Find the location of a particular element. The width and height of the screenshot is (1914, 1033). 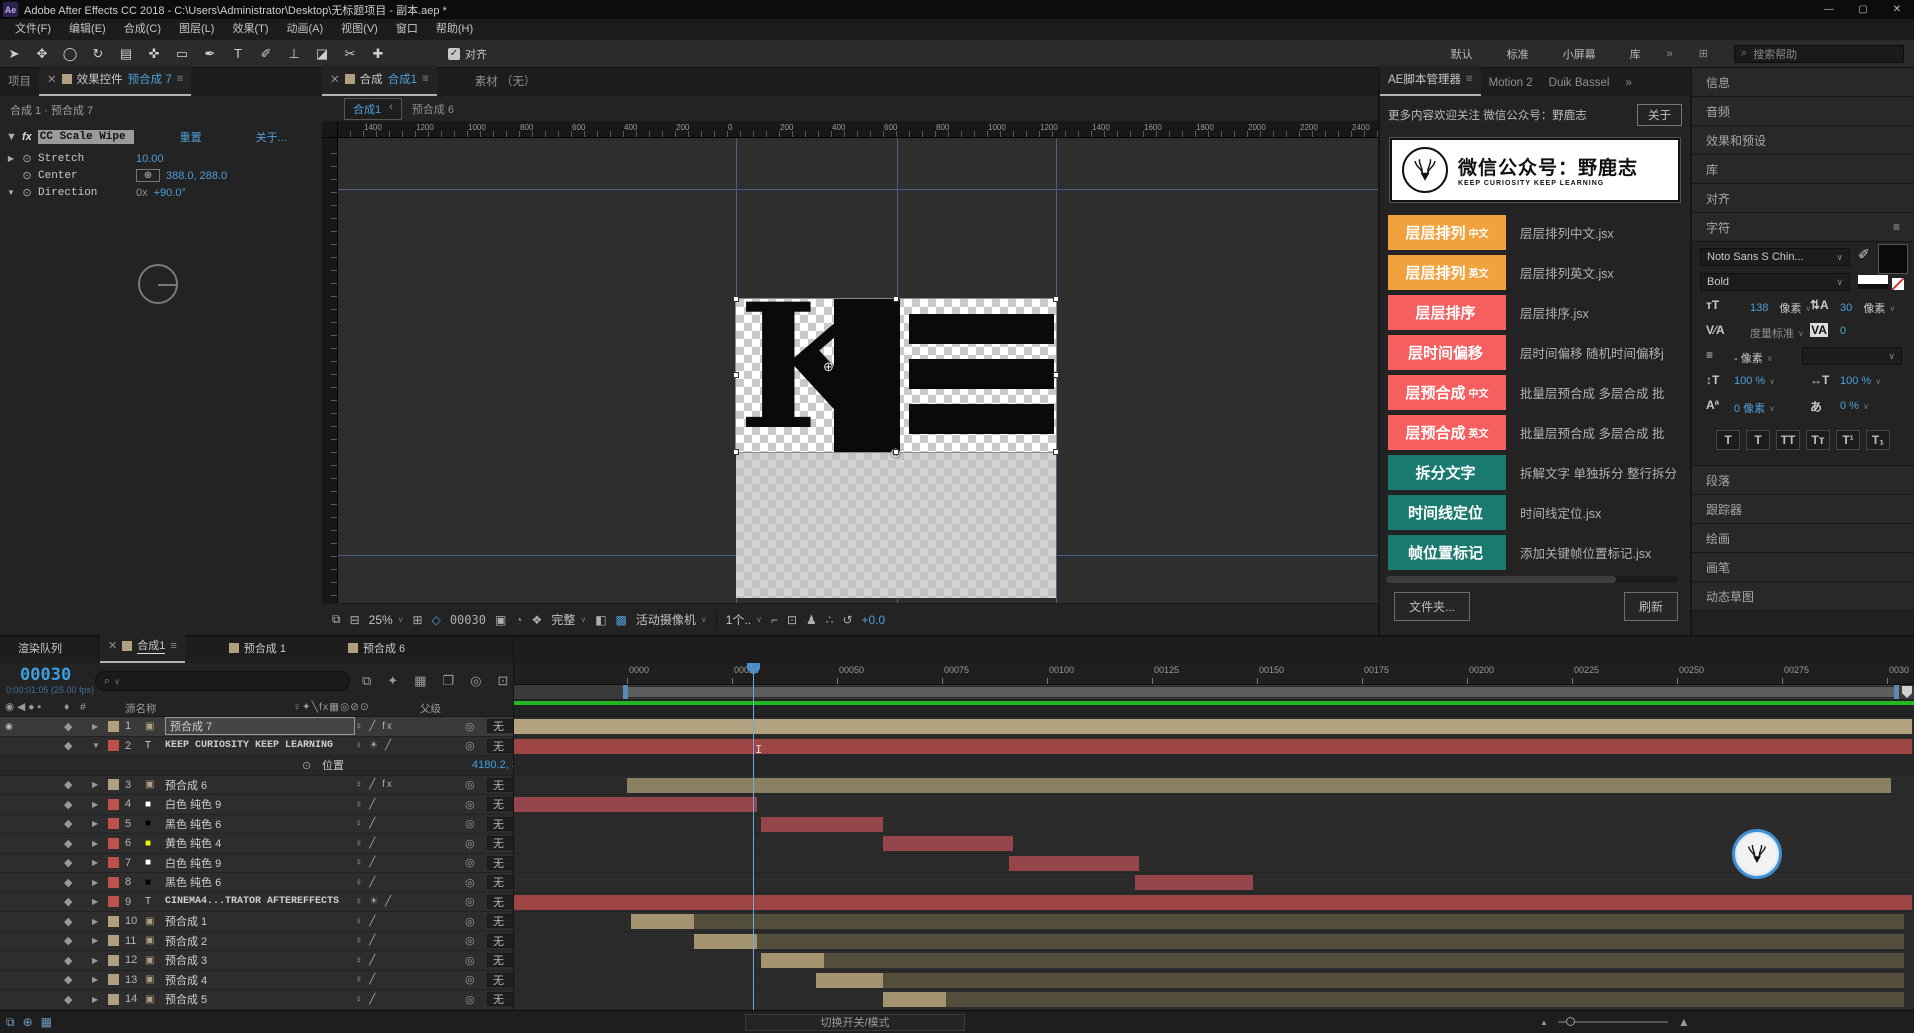

main-viewer-icon: ⊟ is located at coordinates (355, 620).